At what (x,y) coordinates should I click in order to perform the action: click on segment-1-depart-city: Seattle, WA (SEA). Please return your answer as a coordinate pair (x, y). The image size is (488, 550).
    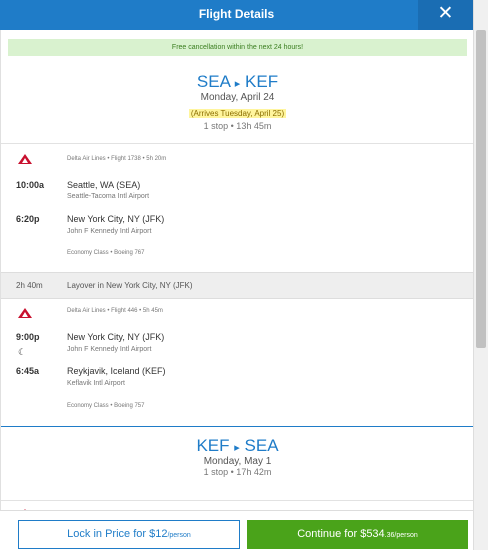
    Looking at the image, I should click on (104, 185).